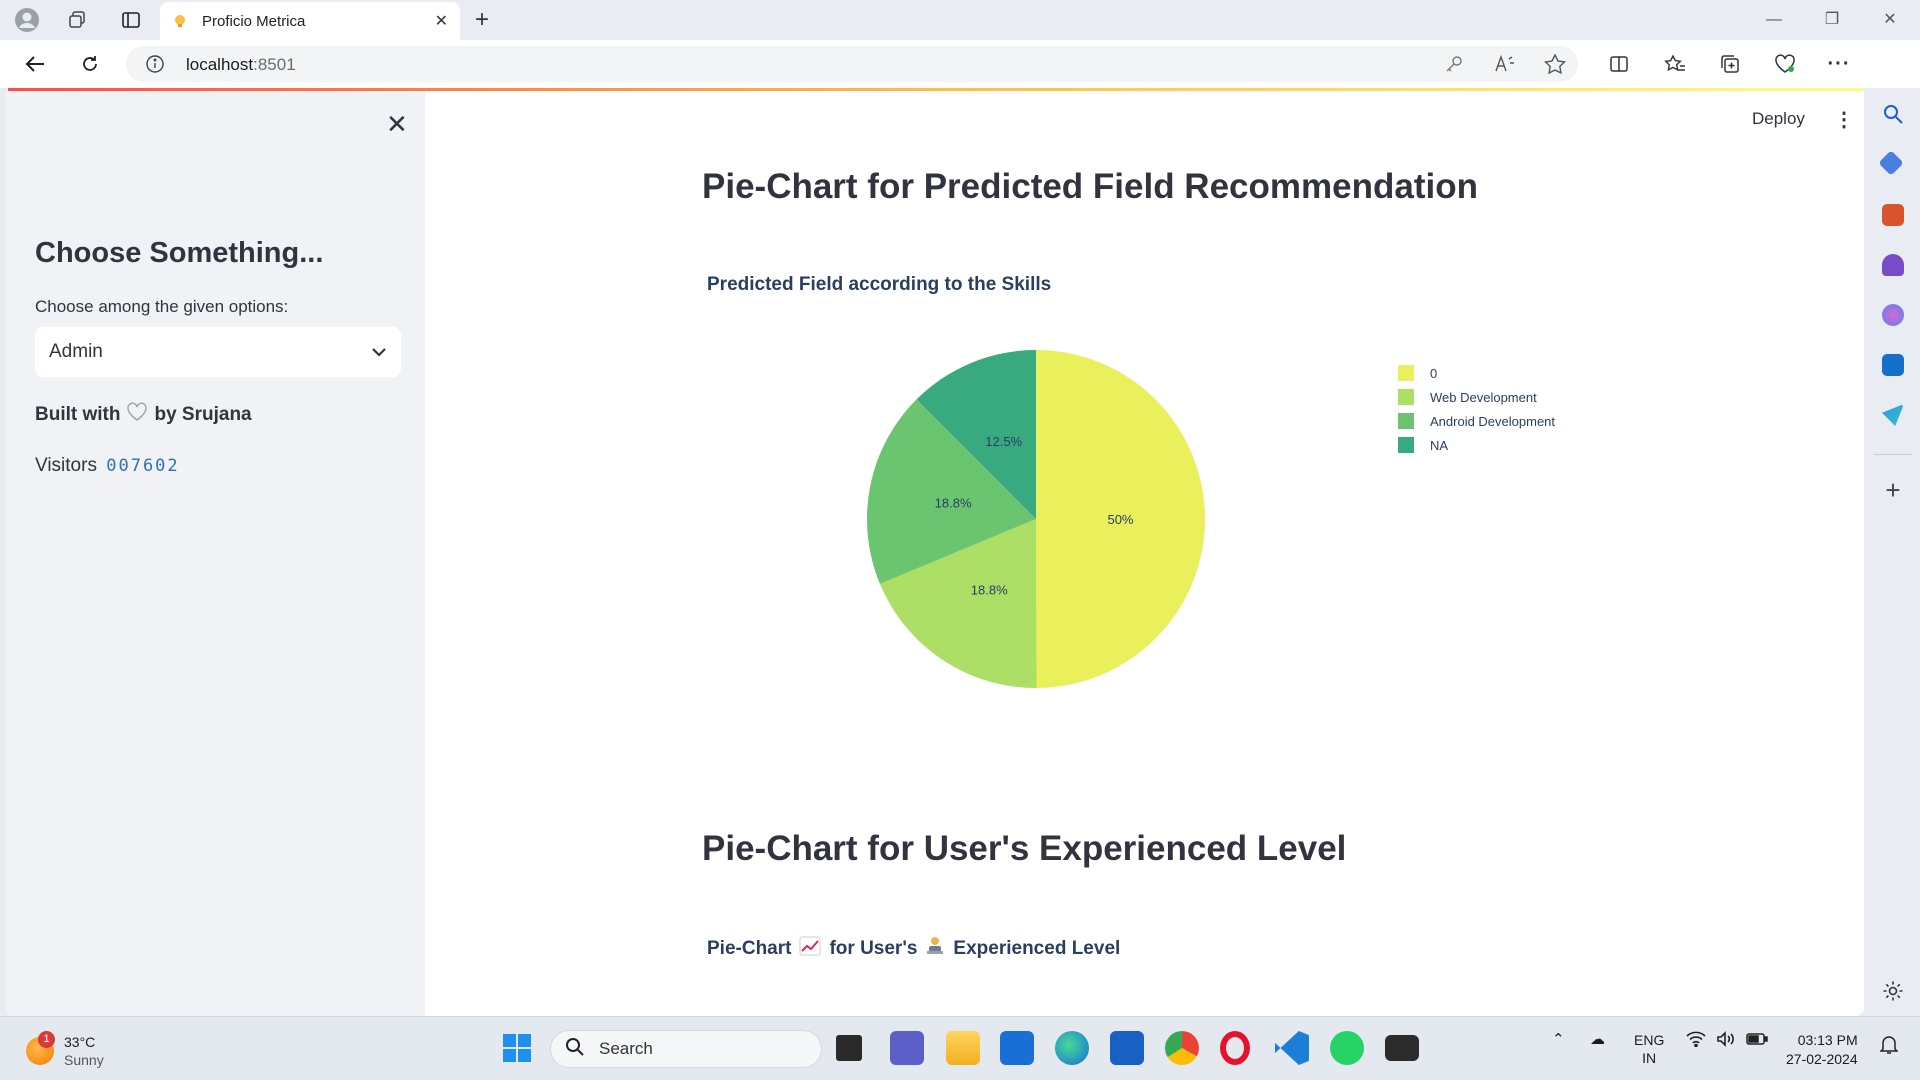 The height and width of the screenshot is (1080, 1920). Describe the element at coordinates (35, 64) in the screenshot. I see `back-button` at that location.